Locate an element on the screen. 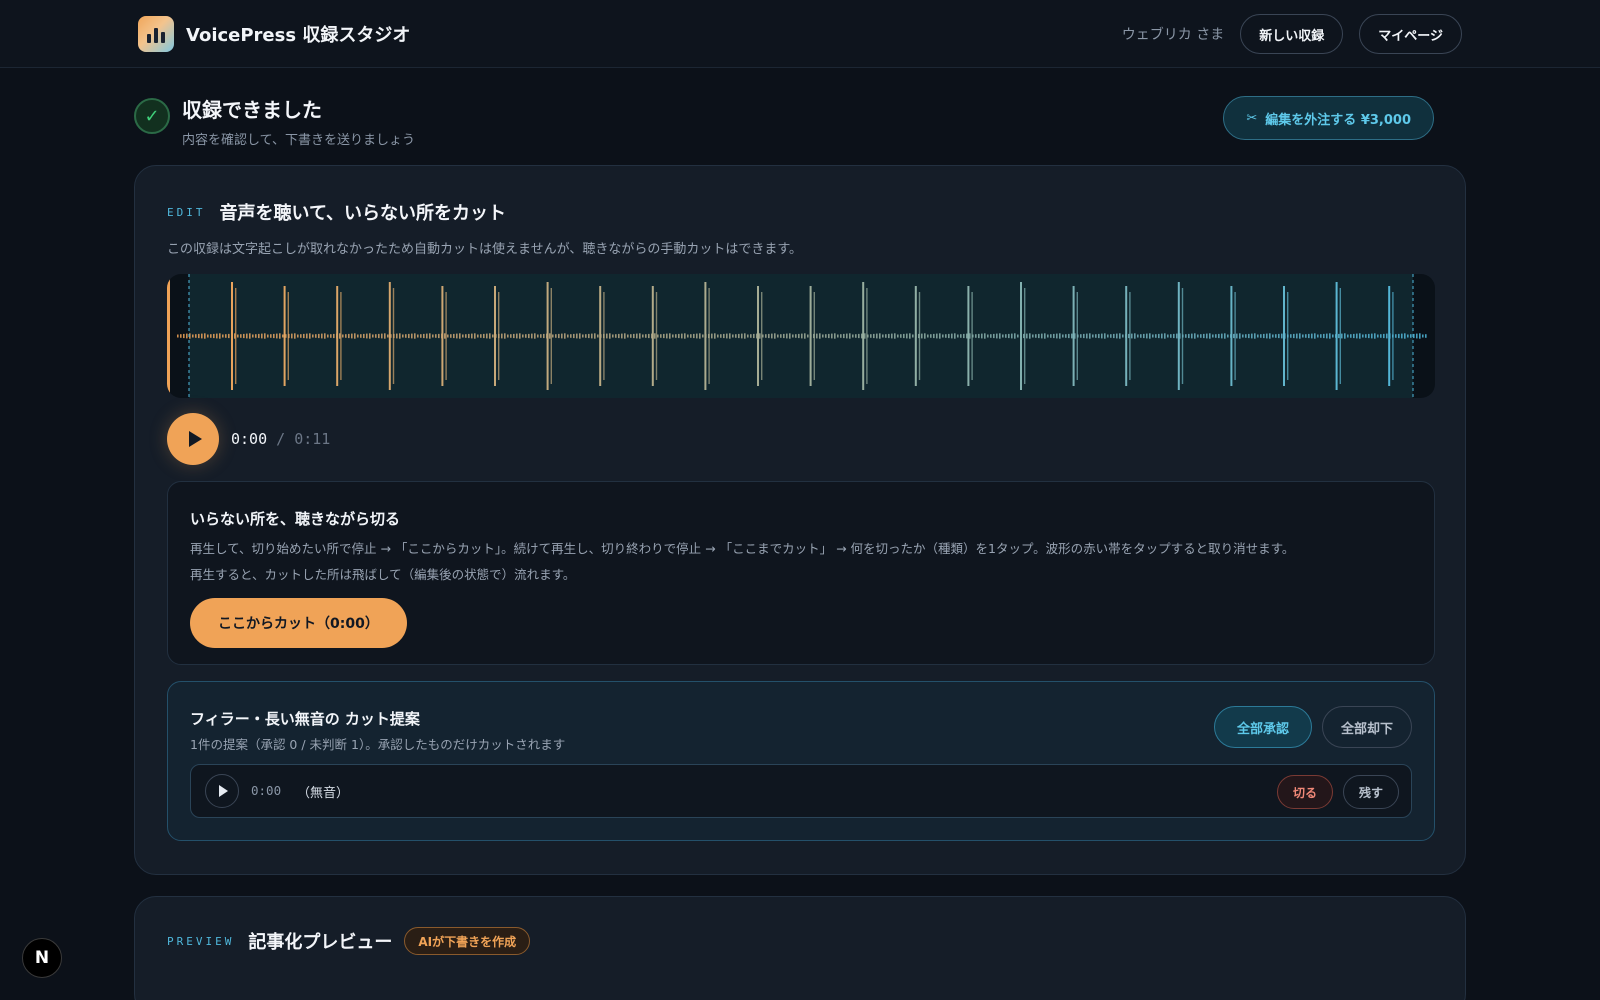 This screenshot has height=1000, width=1600. suggestion-play-button is located at coordinates (222, 791).